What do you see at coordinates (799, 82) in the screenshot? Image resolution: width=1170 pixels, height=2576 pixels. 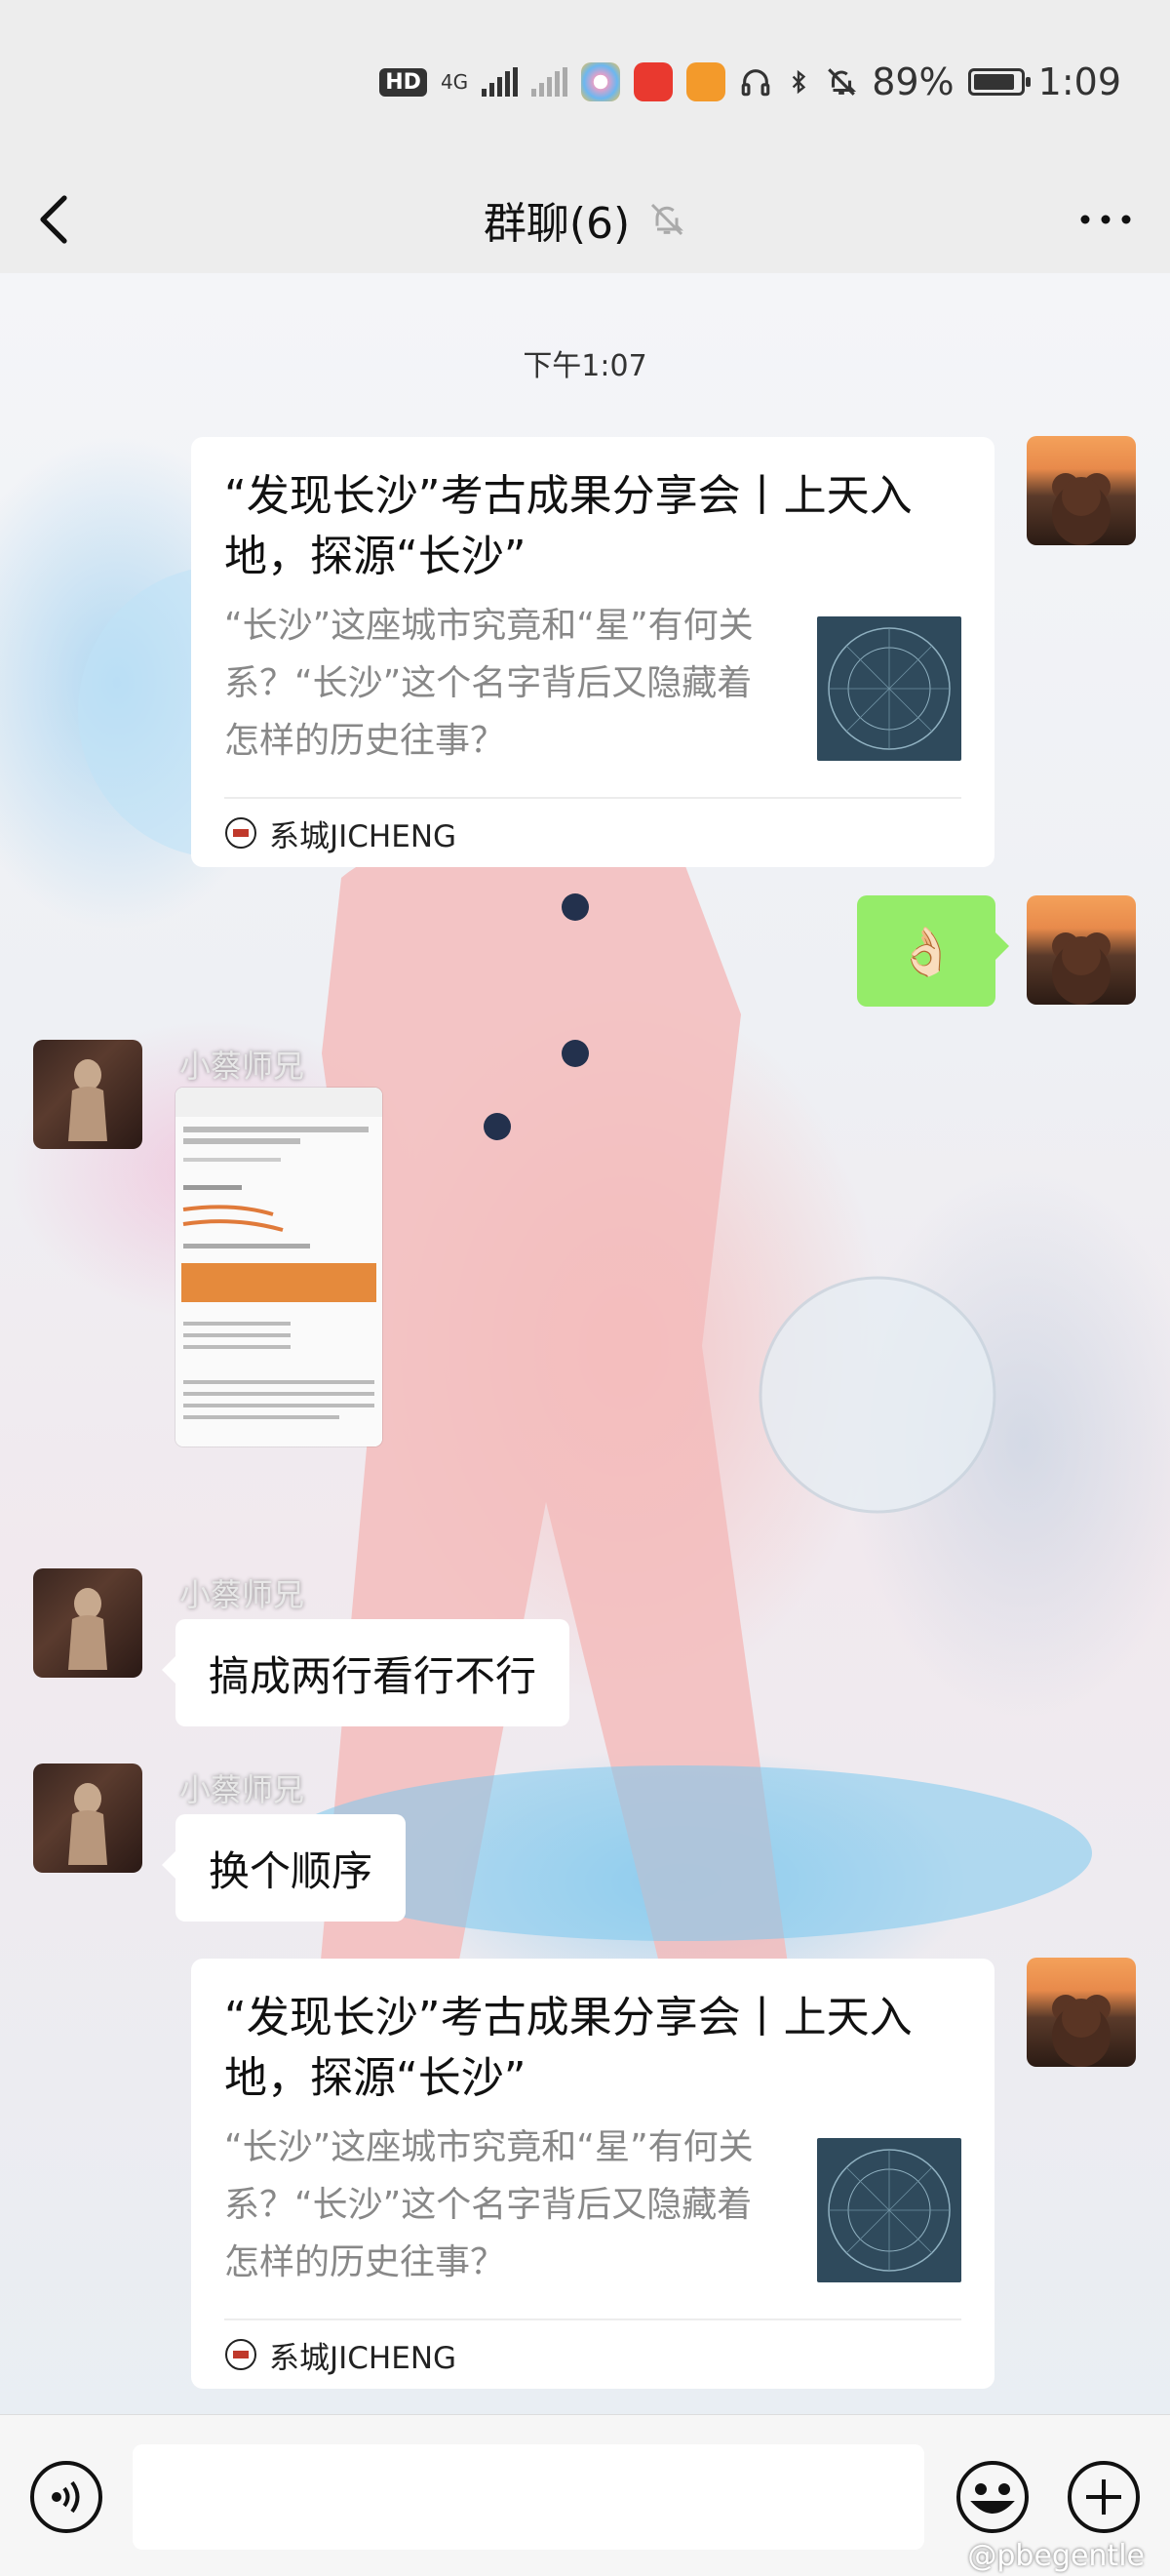 I see `bluetooth-icon` at bounding box center [799, 82].